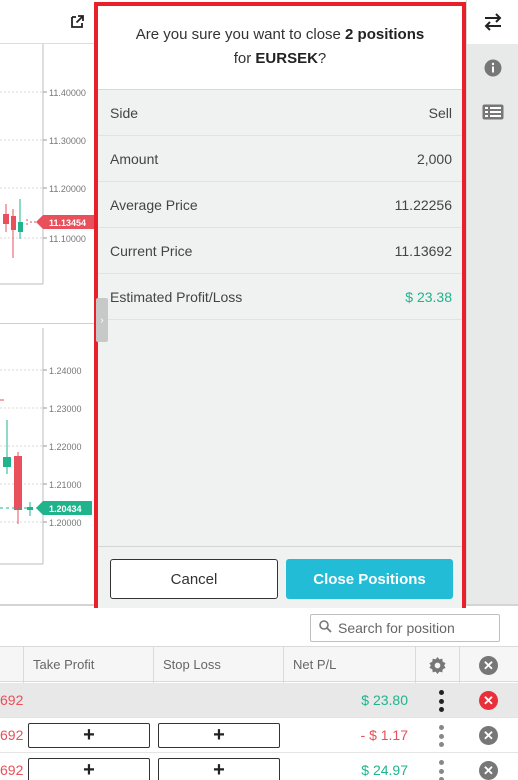  What do you see at coordinates (423, 205) in the screenshot?
I see `detail-value: 11.22256` at bounding box center [423, 205].